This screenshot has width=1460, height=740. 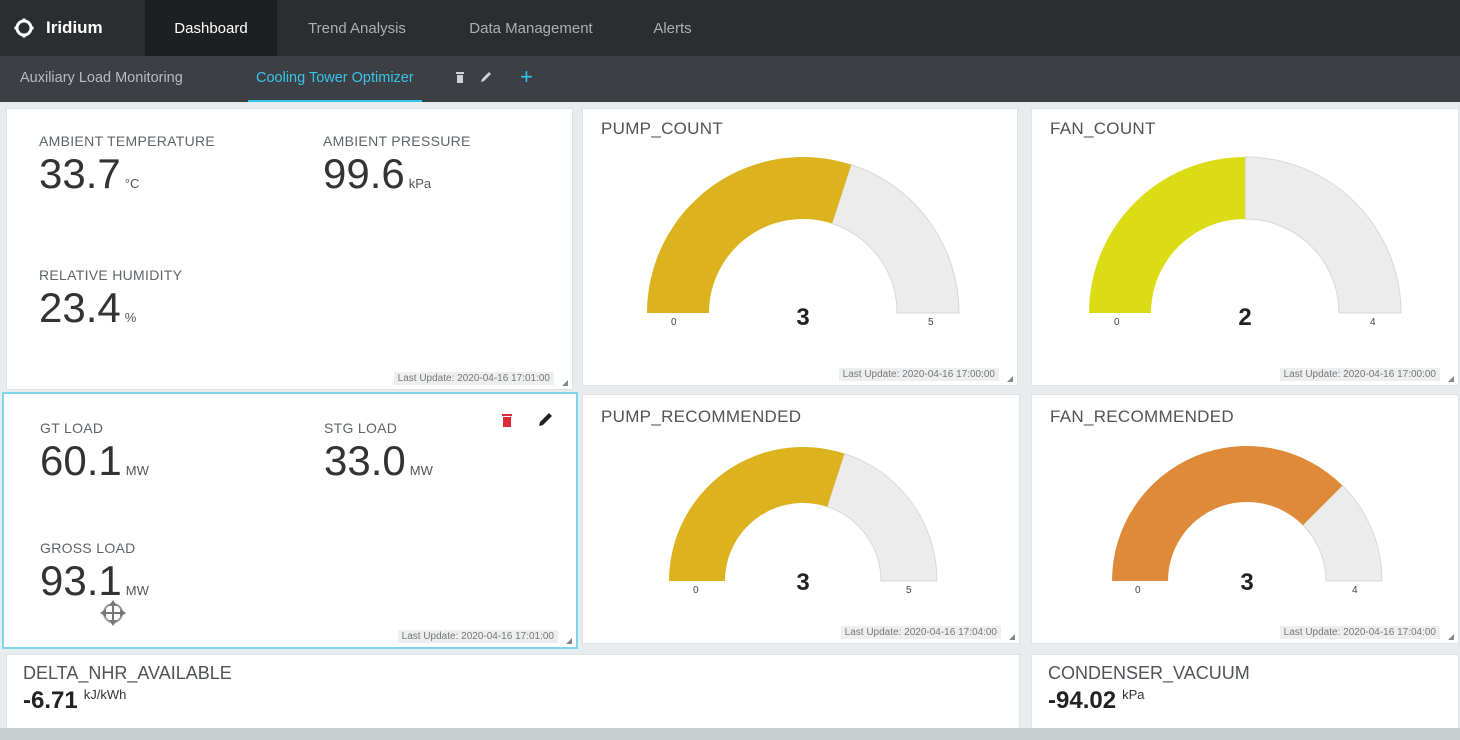 I want to click on tab-alerts: Alerts, so click(x=672, y=28).